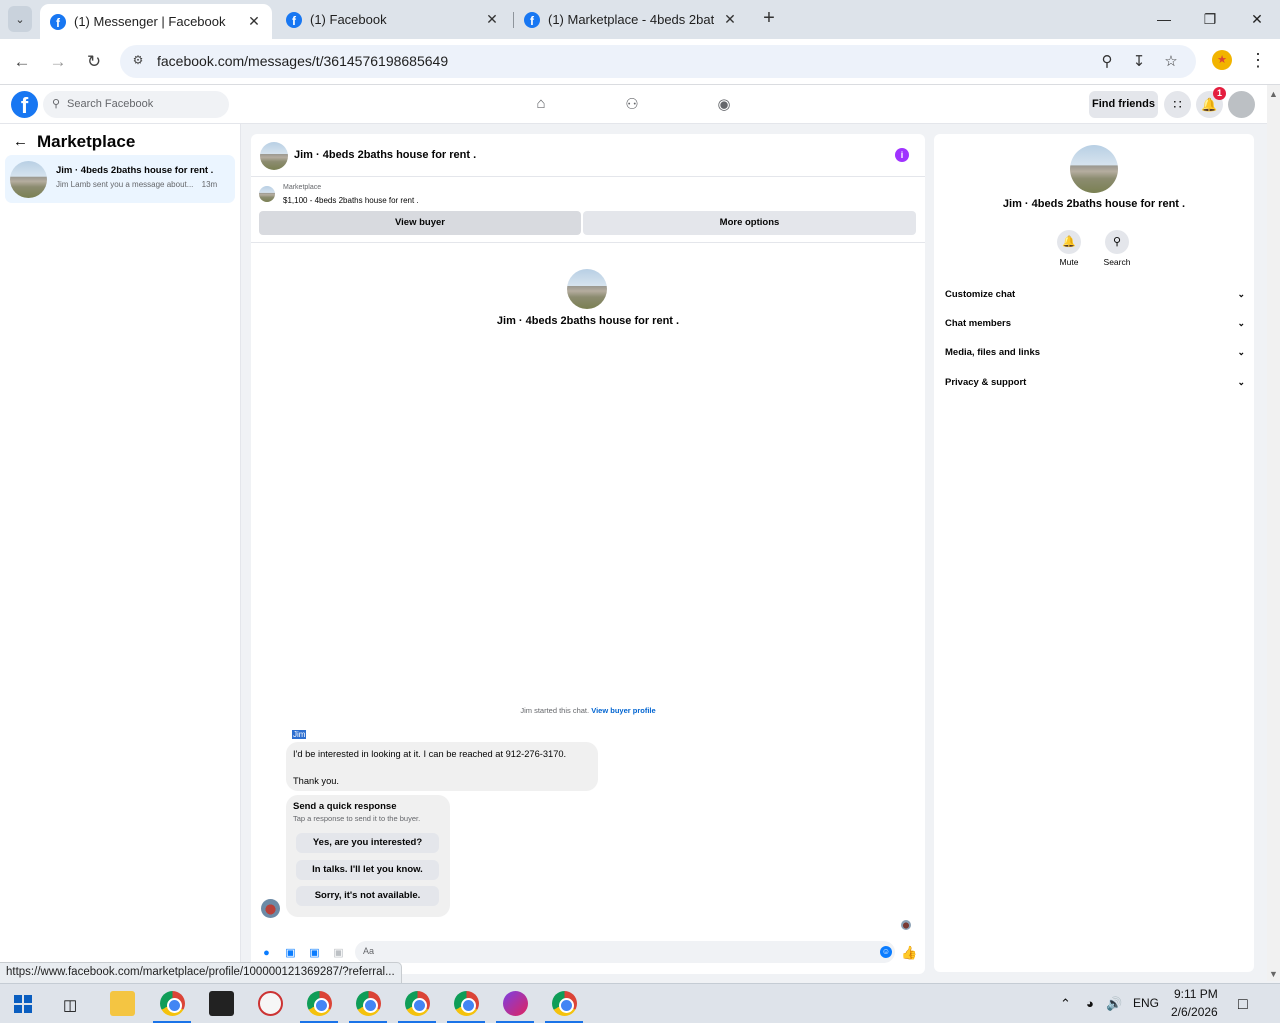 The width and height of the screenshot is (1280, 1023). What do you see at coordinates (1164, 20) in the screenshot?
I see `minimize-icon: —` at bounding box center [1164, 20].